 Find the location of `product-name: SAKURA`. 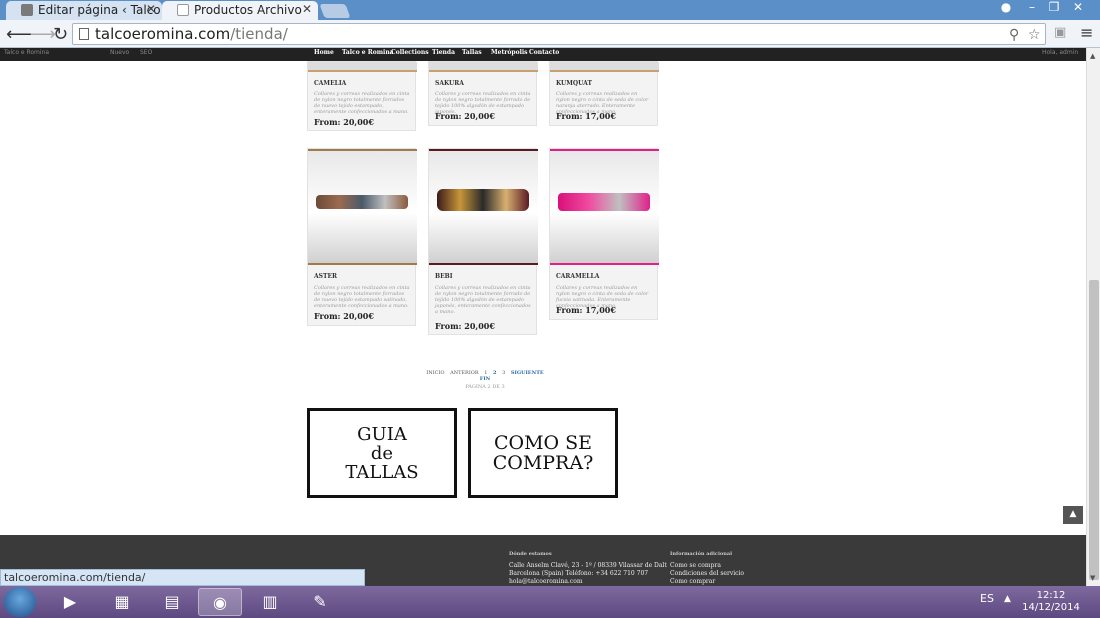

product-name: SAKURA is located at coordinates (449, 83).